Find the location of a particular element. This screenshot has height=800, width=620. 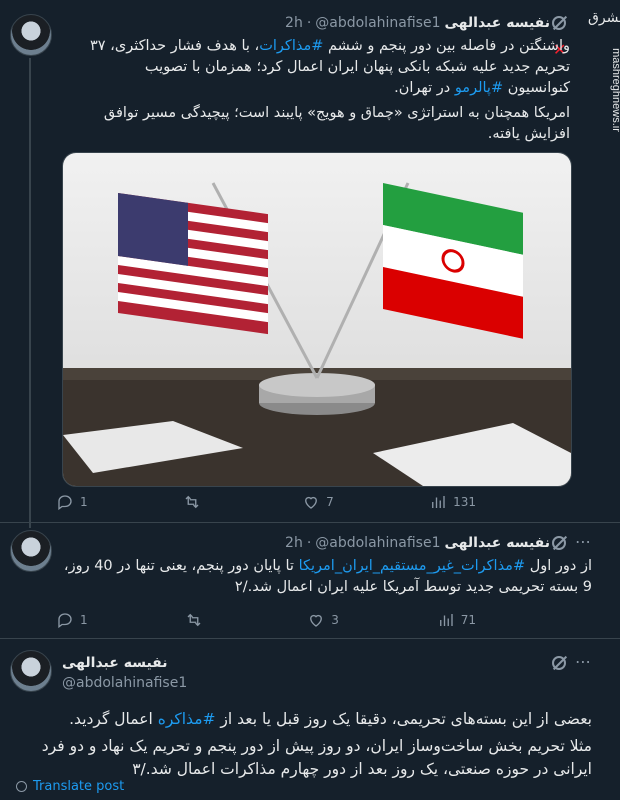

text-segment: واشنگتن در فاصله بین دور پنجم و ششم is located at coordinates (446, 46).